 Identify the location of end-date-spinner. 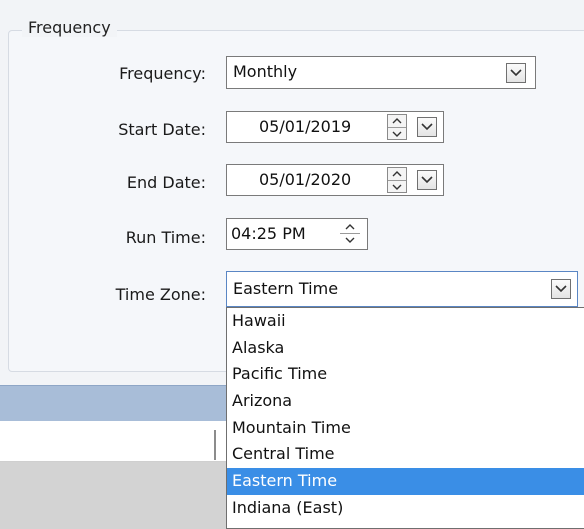
(397, 180).